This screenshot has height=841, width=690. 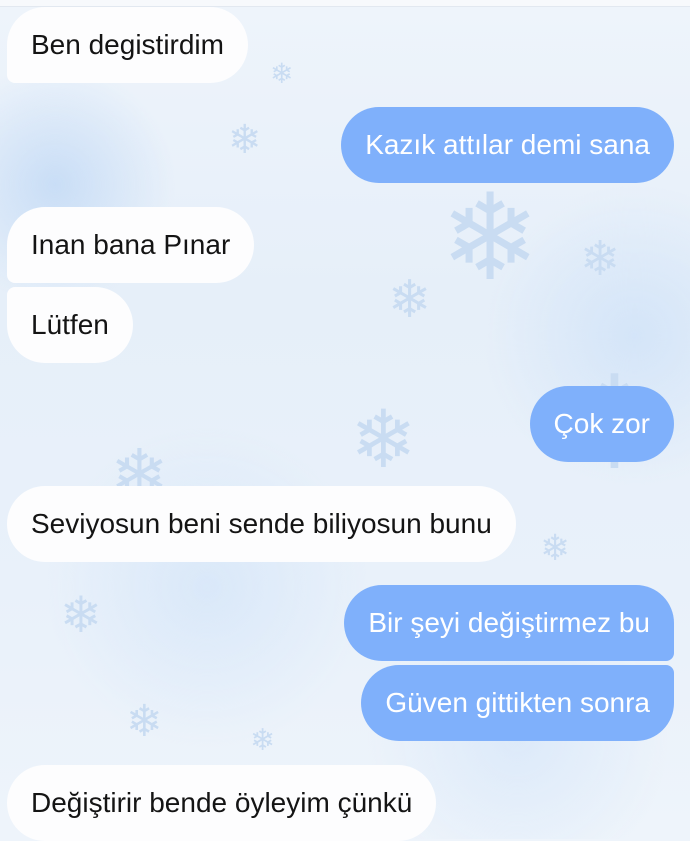 What do you see at coordinates (345, 3) in the screenshot?
I see `top-divider` at bounding box center [345, 3].